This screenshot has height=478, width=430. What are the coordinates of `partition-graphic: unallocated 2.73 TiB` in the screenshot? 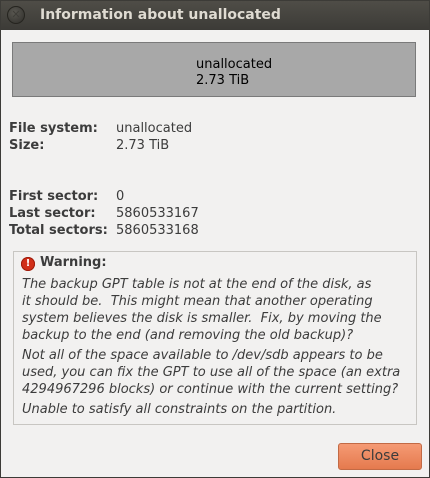 It's located at (214, 69).